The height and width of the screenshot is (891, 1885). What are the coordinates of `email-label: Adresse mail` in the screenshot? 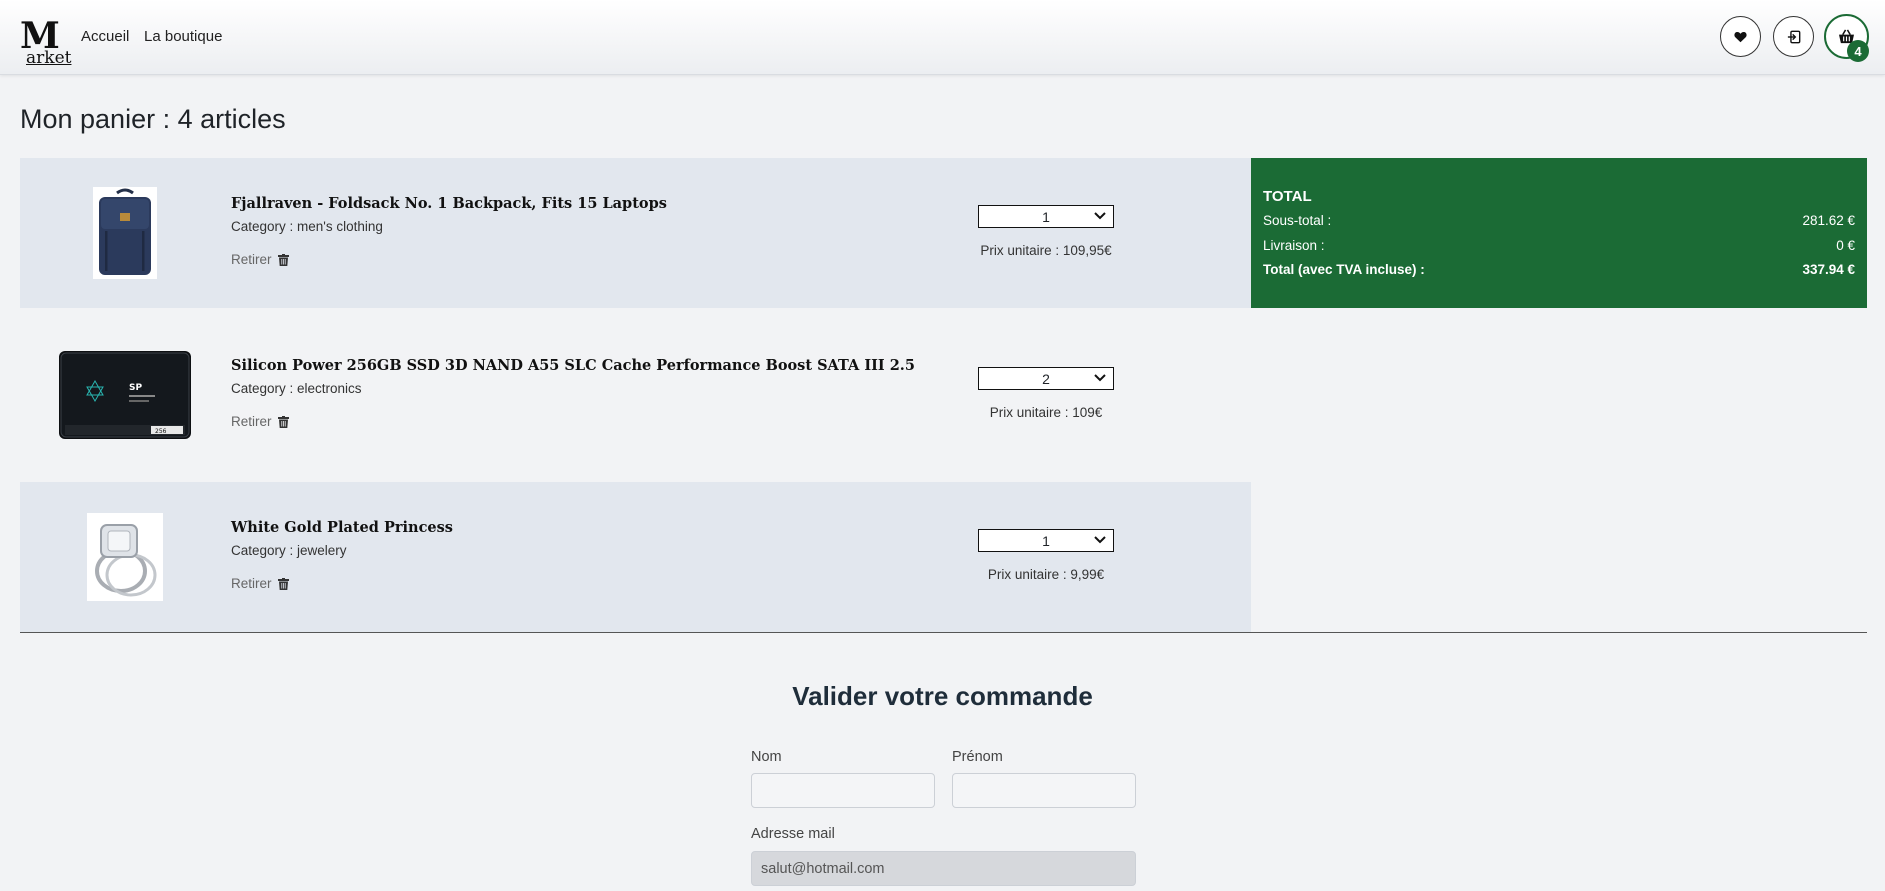 It's located at (793, 834).